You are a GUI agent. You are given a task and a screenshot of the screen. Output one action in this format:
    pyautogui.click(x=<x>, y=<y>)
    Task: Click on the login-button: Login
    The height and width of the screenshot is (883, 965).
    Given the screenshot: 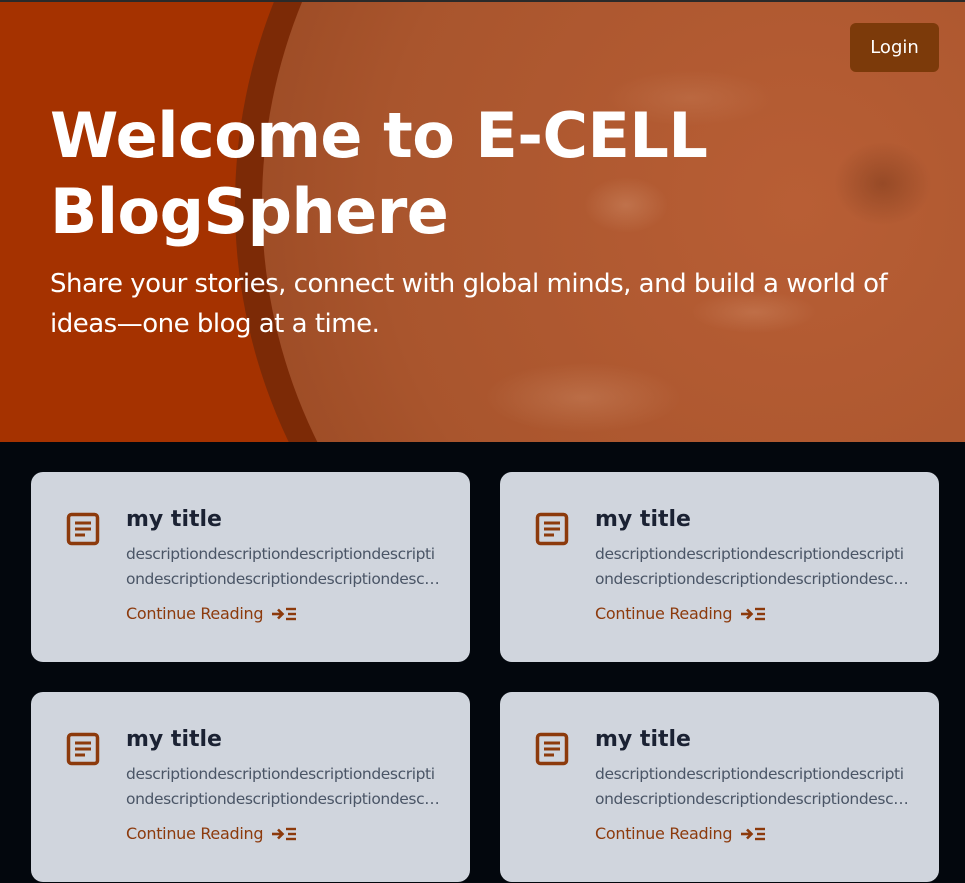 What is the action you would take?
    pyautogui.click(x=894, y=47)
    